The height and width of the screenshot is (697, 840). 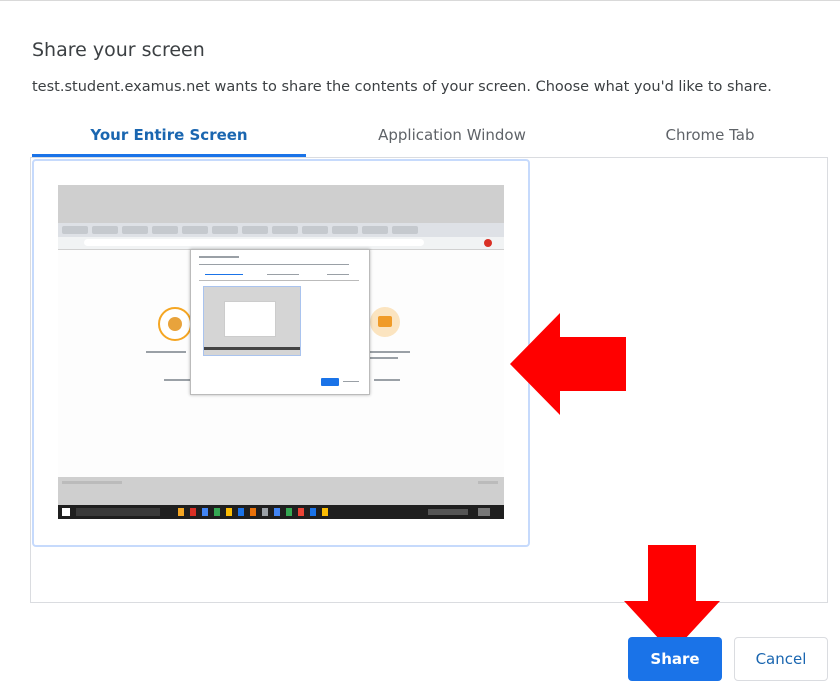 I want to click on tab-your-entire-screen: Your Entire Screen, so click(x=169, y=138).